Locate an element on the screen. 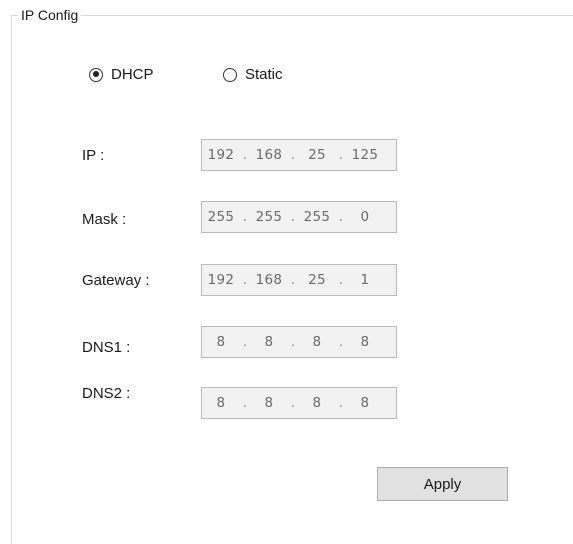  ip-octet-4: 125 is located at coordinates (365, 155).